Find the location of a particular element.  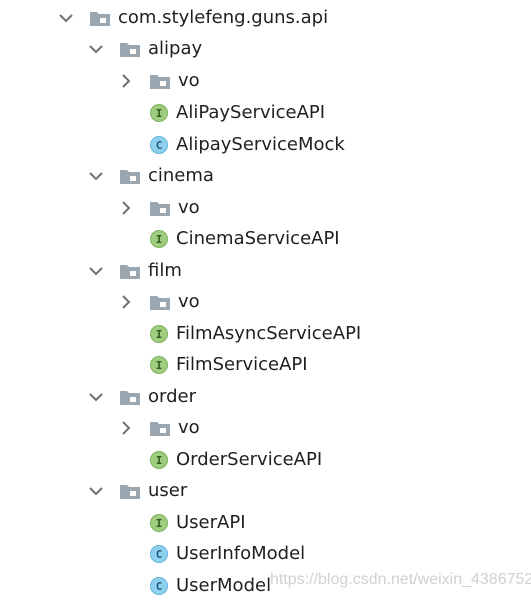

tree-node-root: com.stylefeng.guns.api is located at coordinates (193, 18).